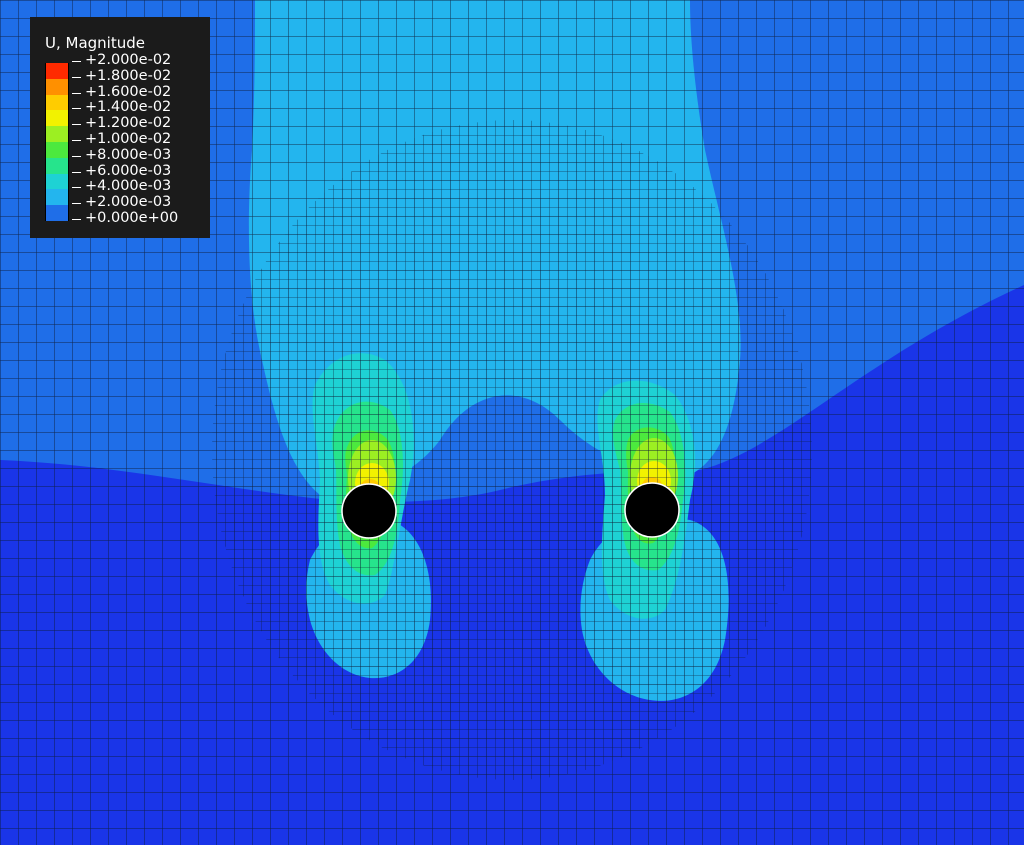  What do you see at coordinates (125, 202) in the screenshot?
I see `legend-value-label: +2.000e-03` at bounding box center [125, 202].